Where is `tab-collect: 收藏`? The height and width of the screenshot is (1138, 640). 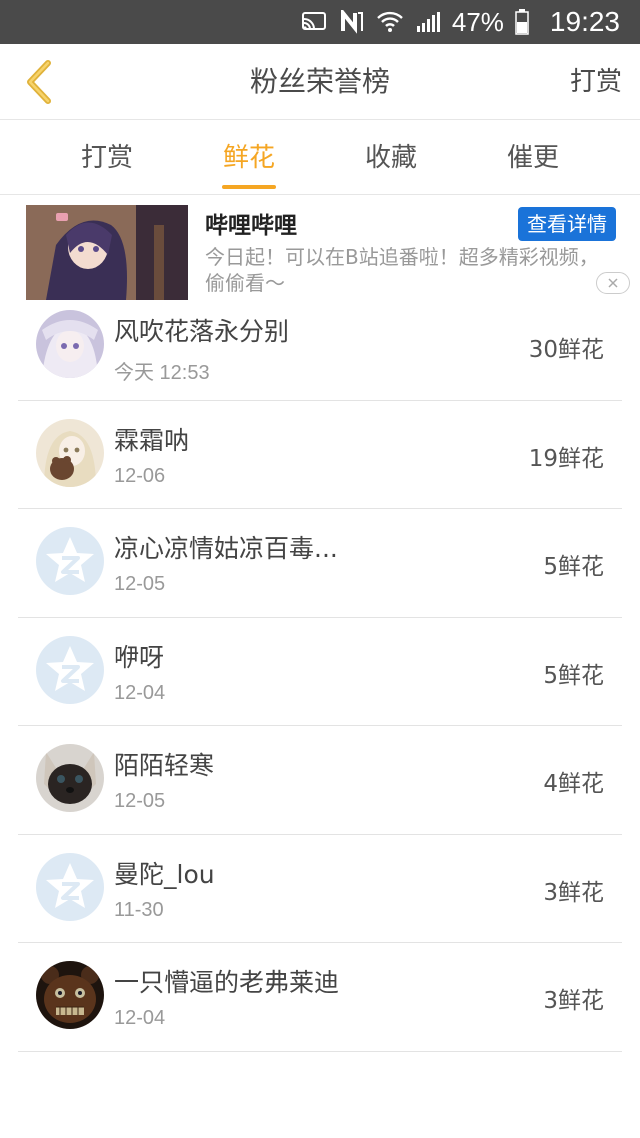 tab-collect: 收藏 is located at coordinates (391, 158).